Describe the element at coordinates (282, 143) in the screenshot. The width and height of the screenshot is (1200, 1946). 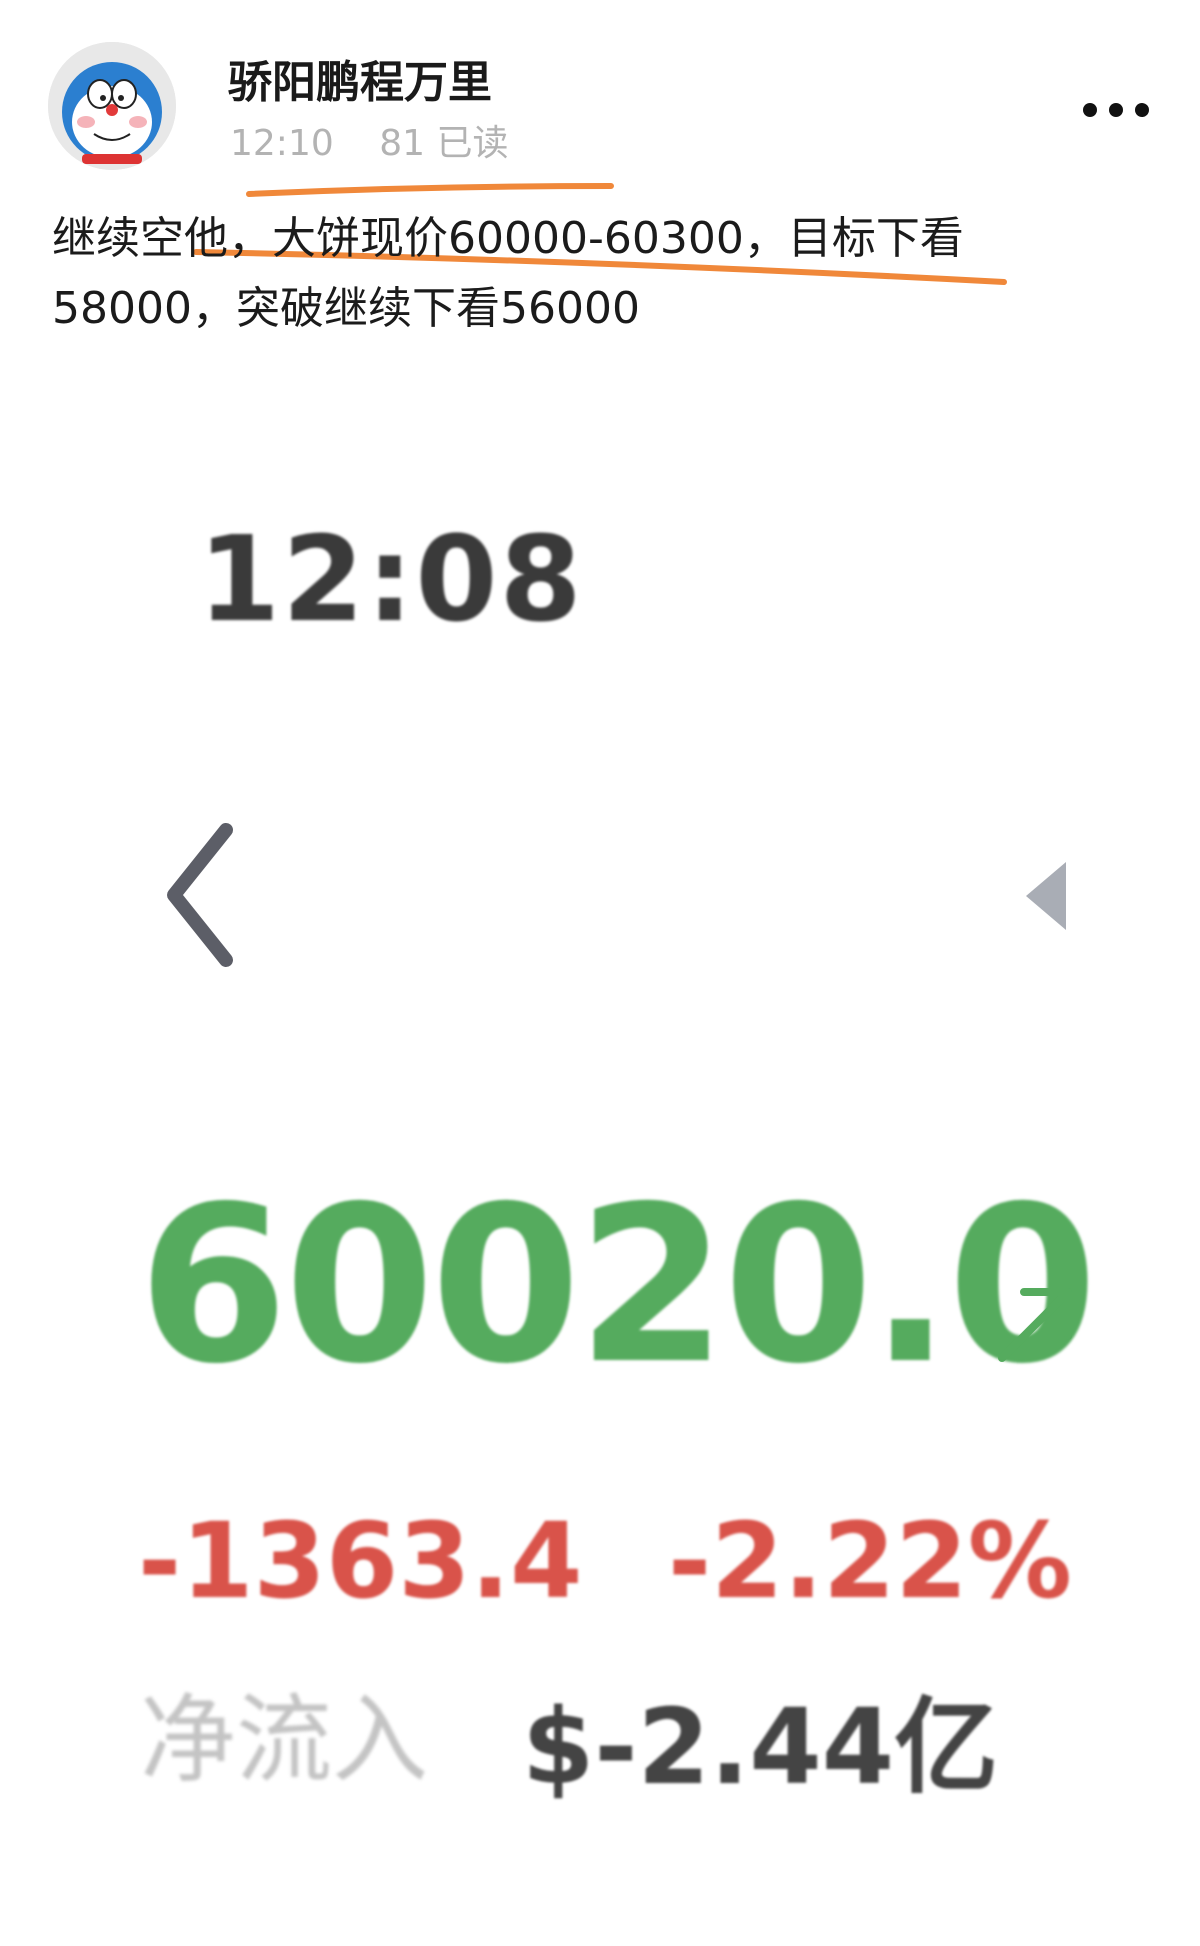
I see `post-time: 12:10` at that location.